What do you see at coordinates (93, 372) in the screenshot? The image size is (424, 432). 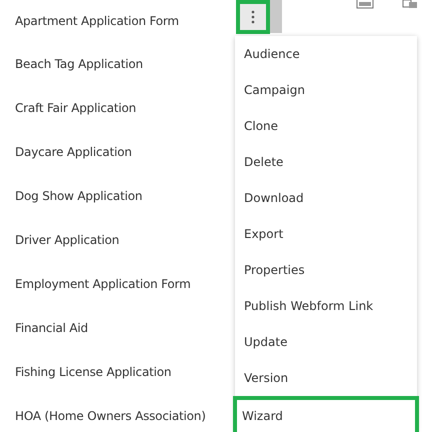 I see `form-name: Fishing License Application` at bounding box center [93, 372].